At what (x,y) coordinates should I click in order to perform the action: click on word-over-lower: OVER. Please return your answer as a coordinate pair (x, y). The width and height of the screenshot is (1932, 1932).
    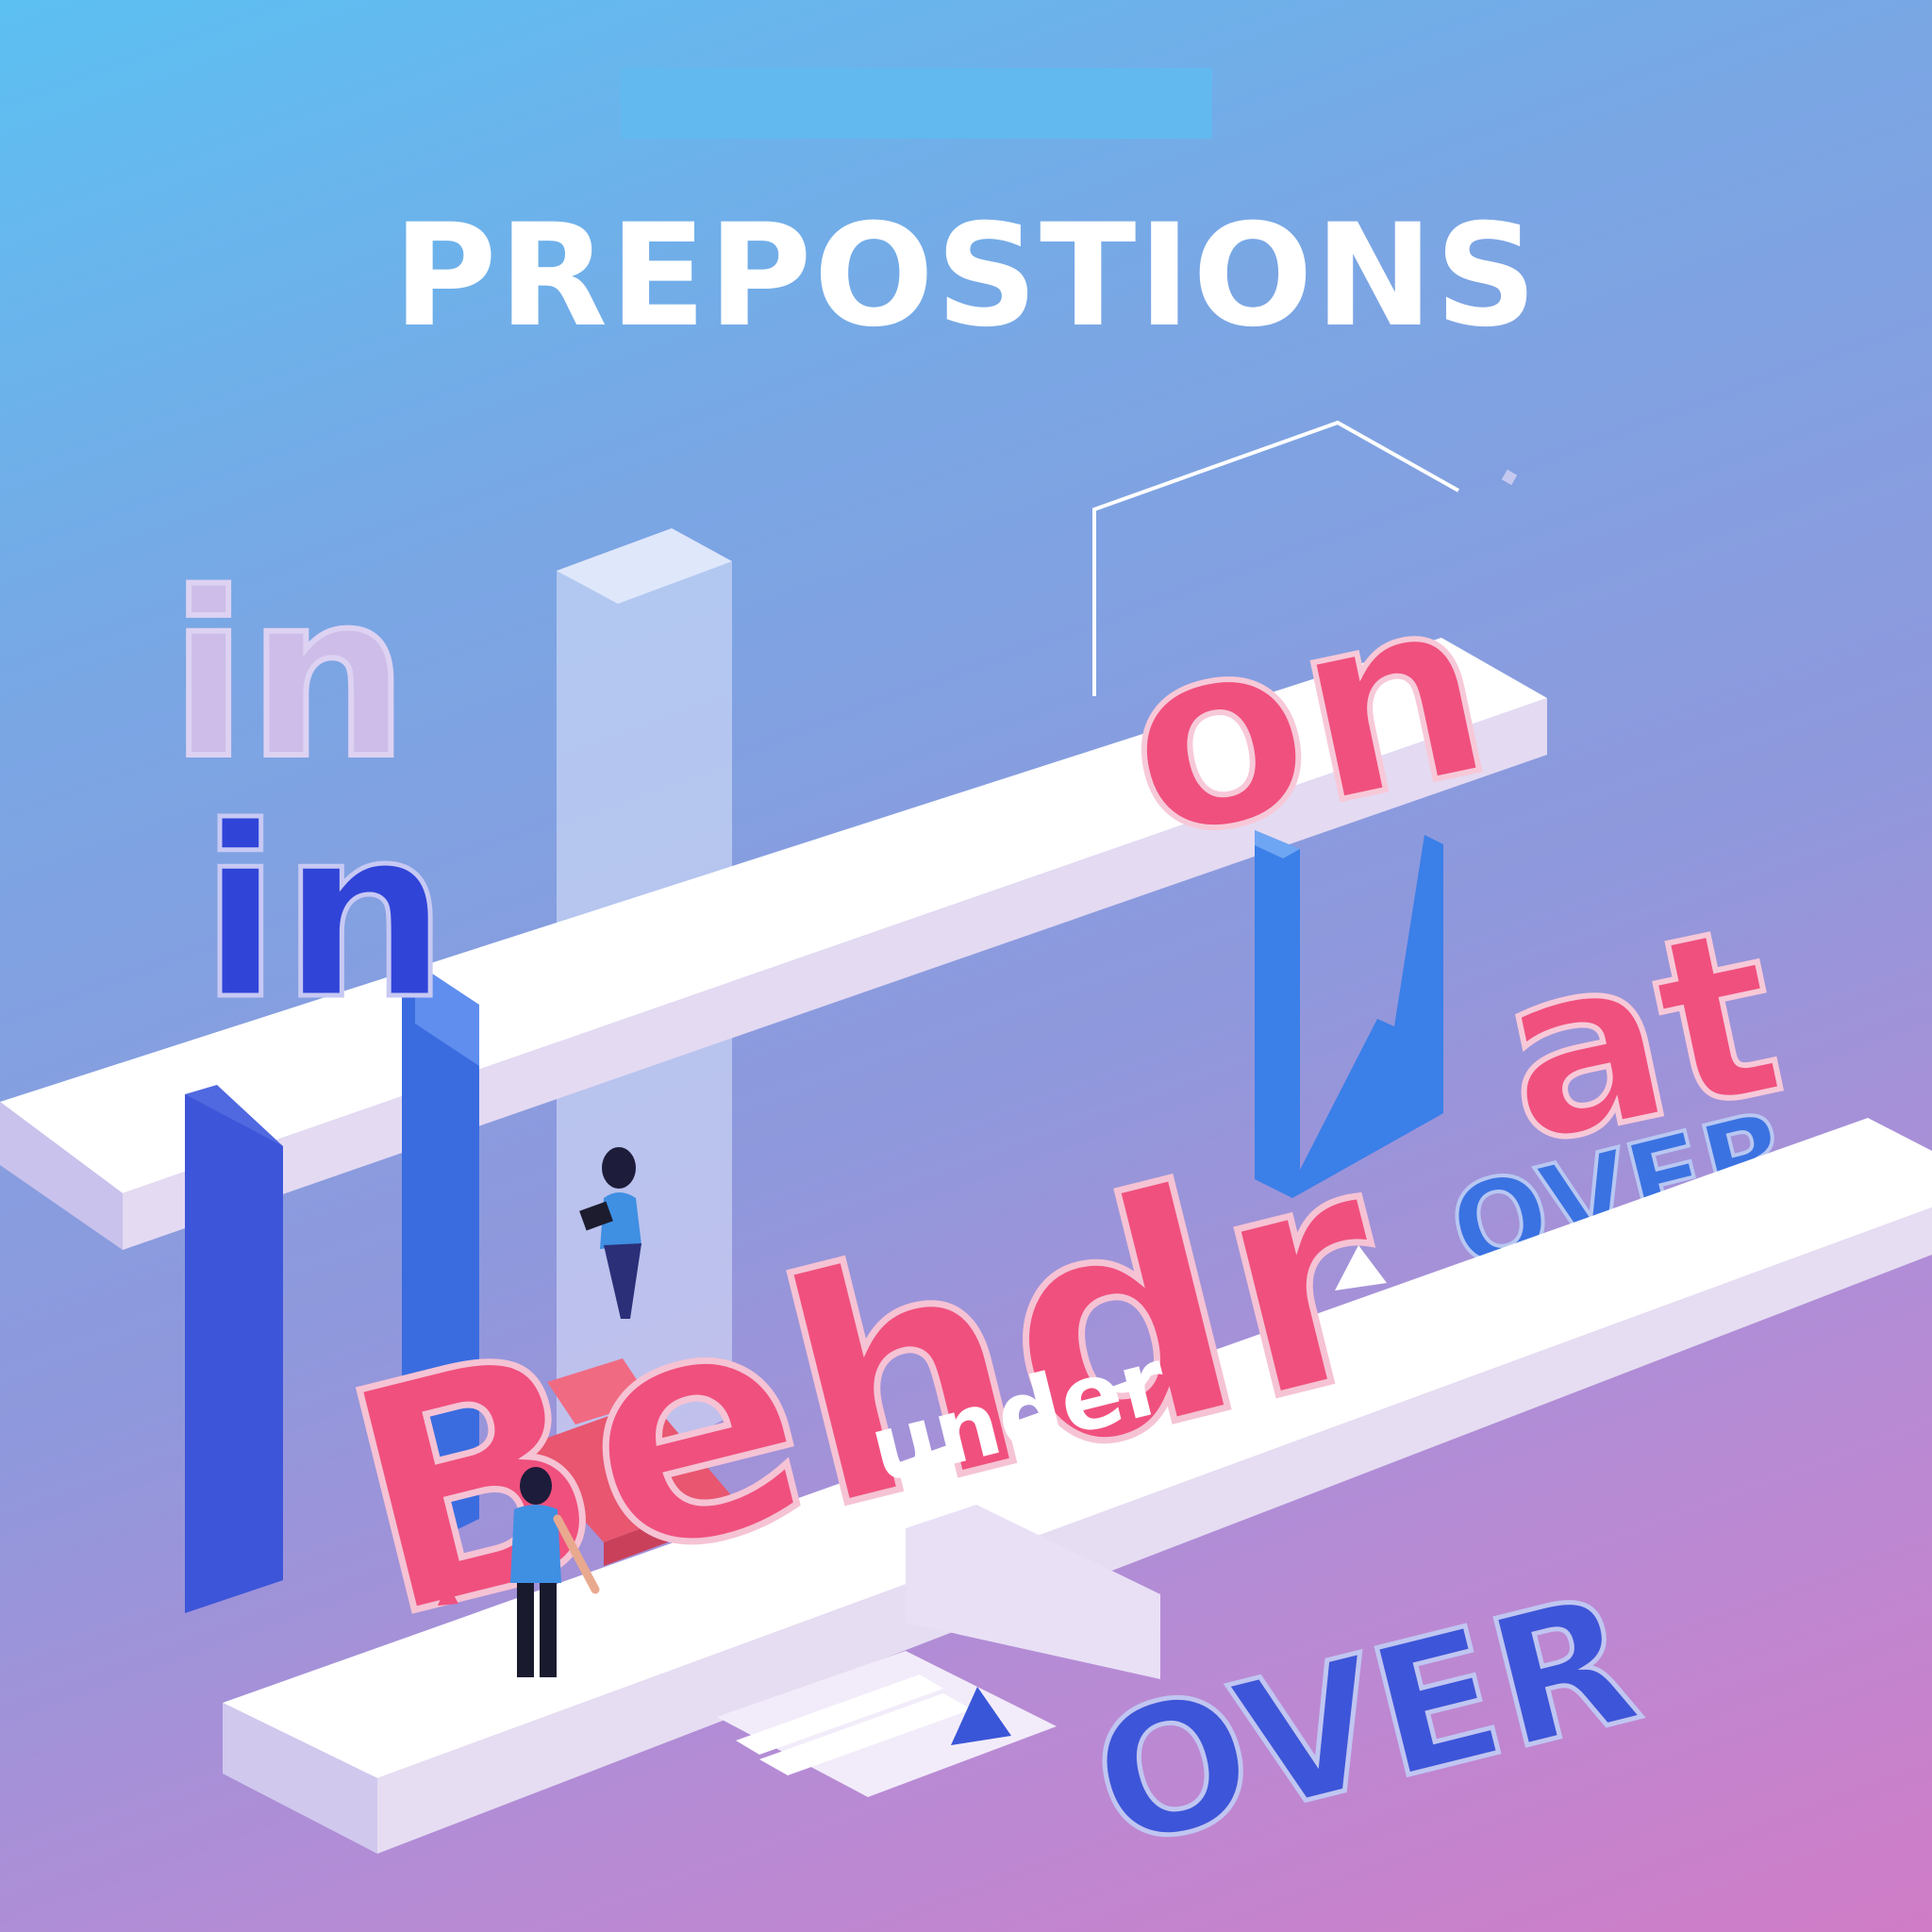
    Looking at the image, I should click on (1365, 1723).